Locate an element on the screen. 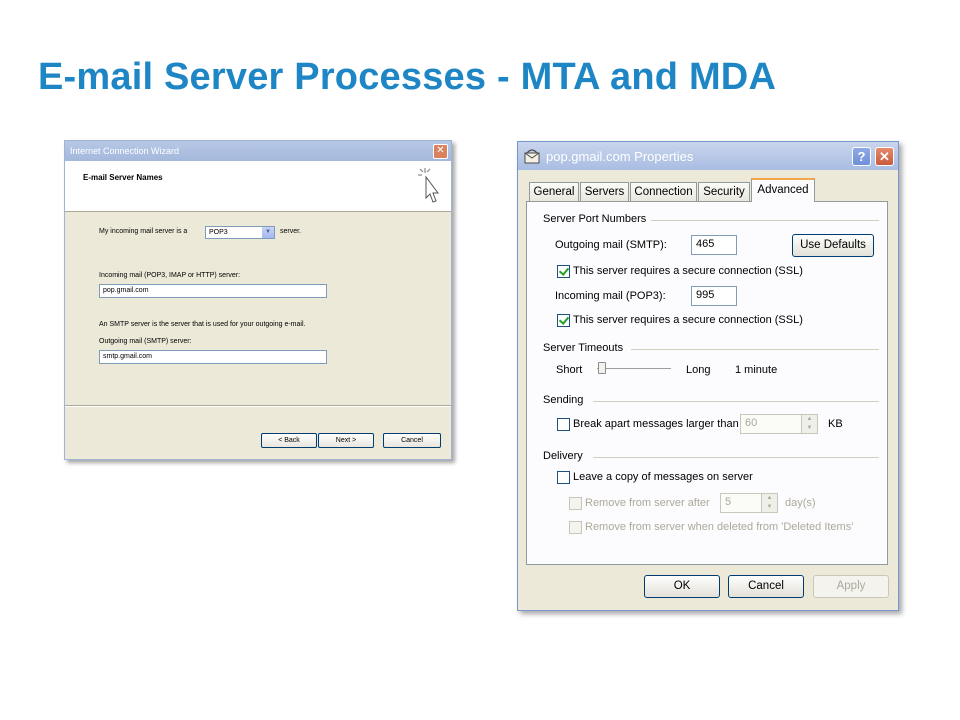 Image resolution: width=960 pixels, height=720 pixels. sending-heading: Sending is located at coordinates (563, 400).